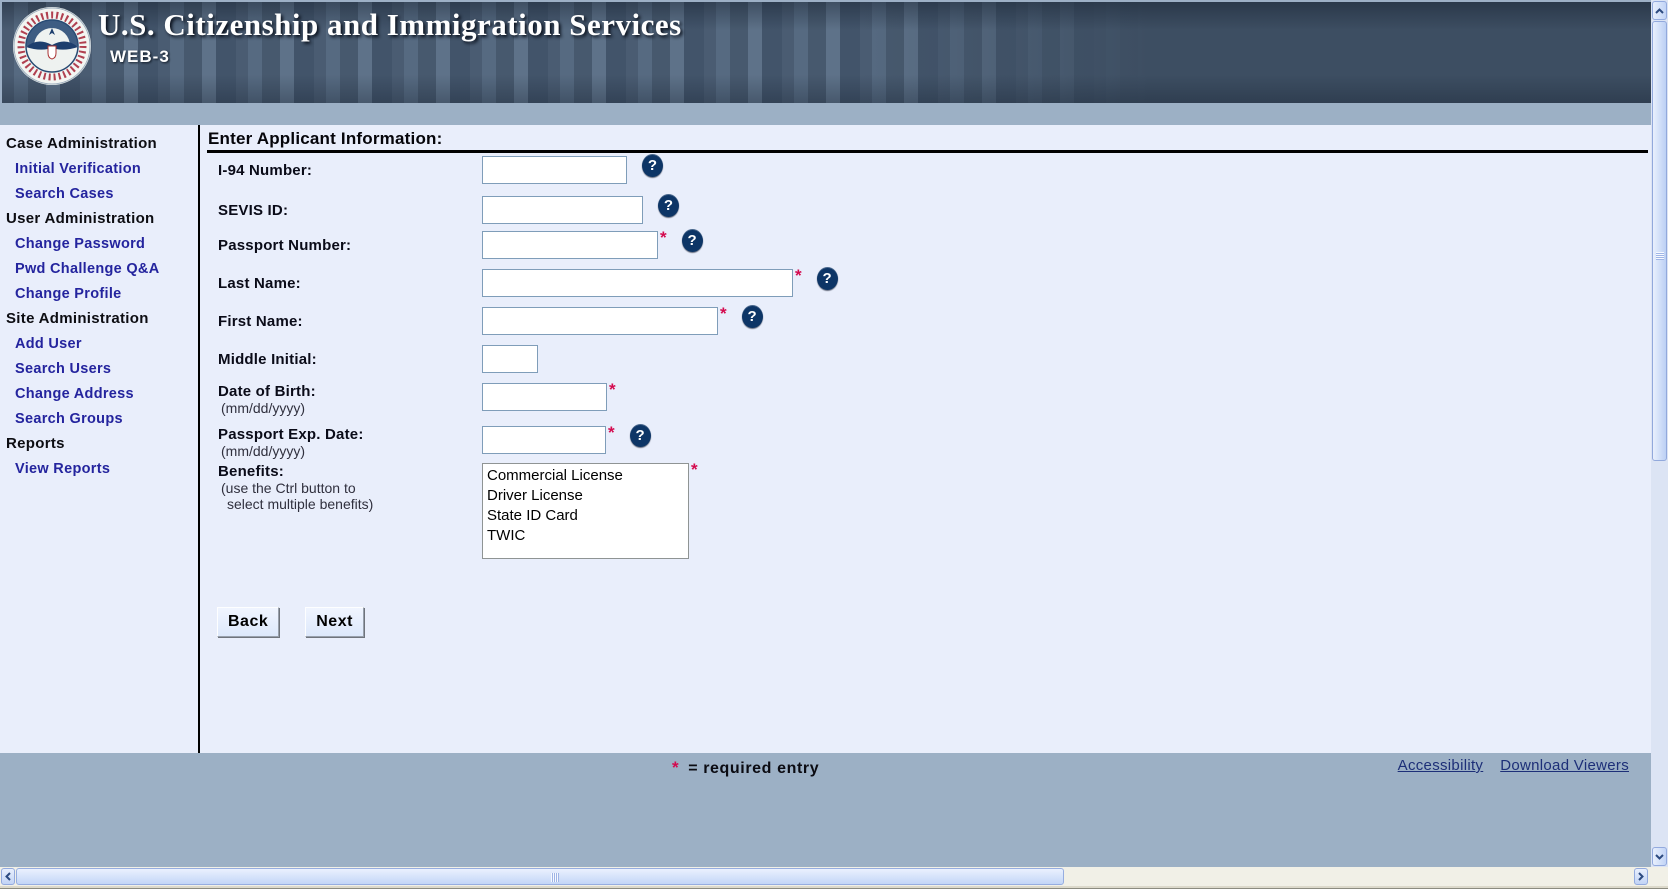 The image size is (1668, 889). I want to click on scroll-right-button, so click(1641, 876).